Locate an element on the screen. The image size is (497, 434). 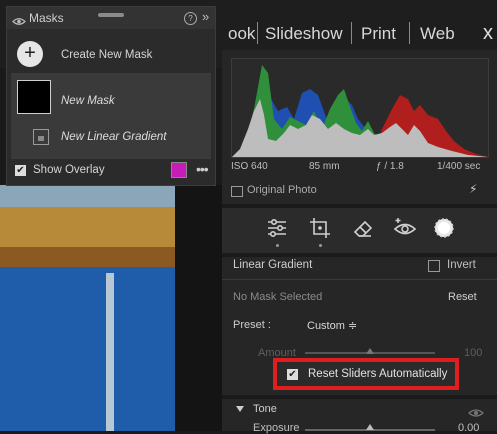
invert-checkbox is located at coordinates (434, 266).